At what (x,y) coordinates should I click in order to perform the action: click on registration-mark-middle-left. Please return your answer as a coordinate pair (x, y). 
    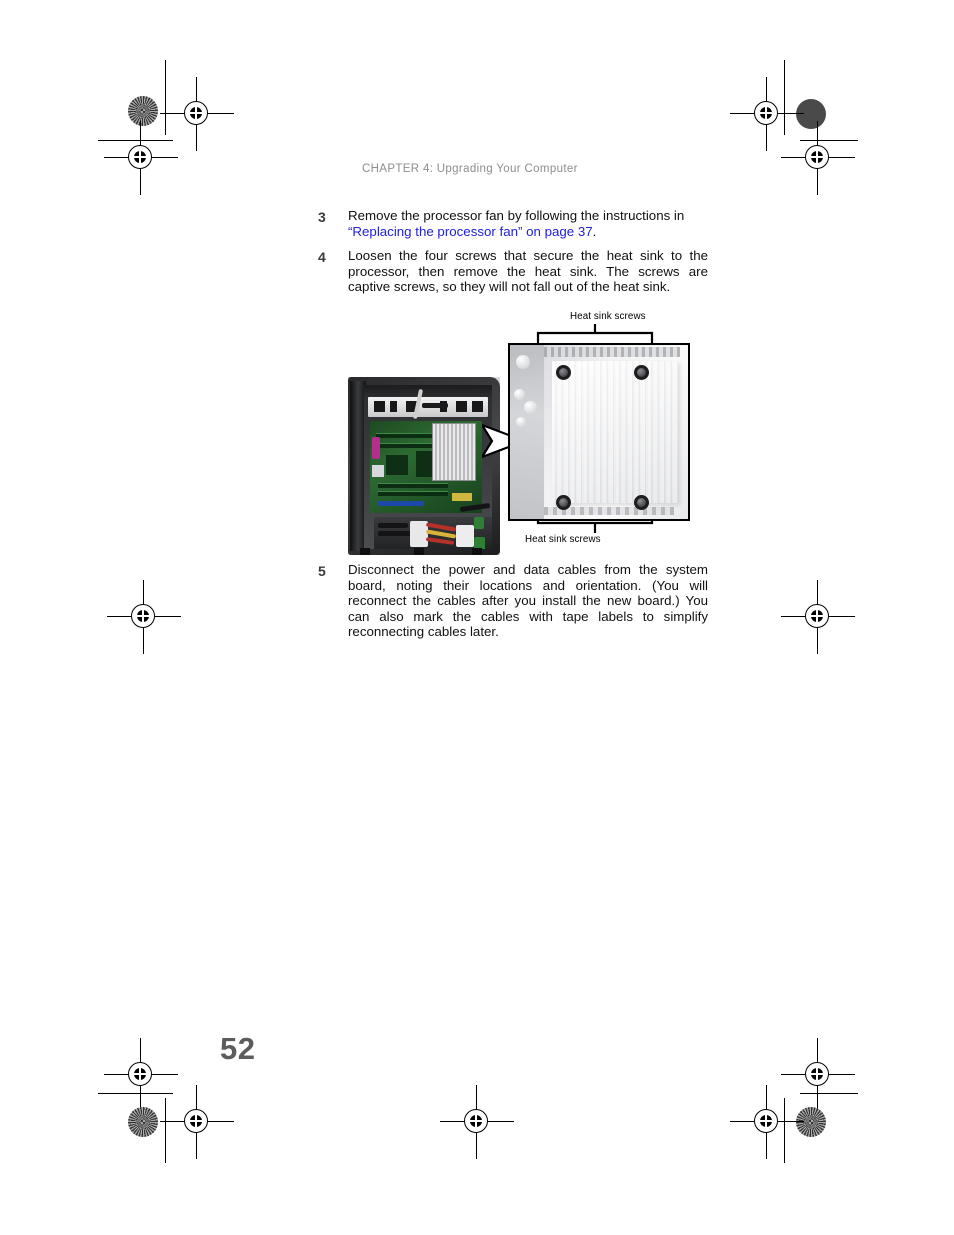
    Looking at the image, I should click on (144, 617).